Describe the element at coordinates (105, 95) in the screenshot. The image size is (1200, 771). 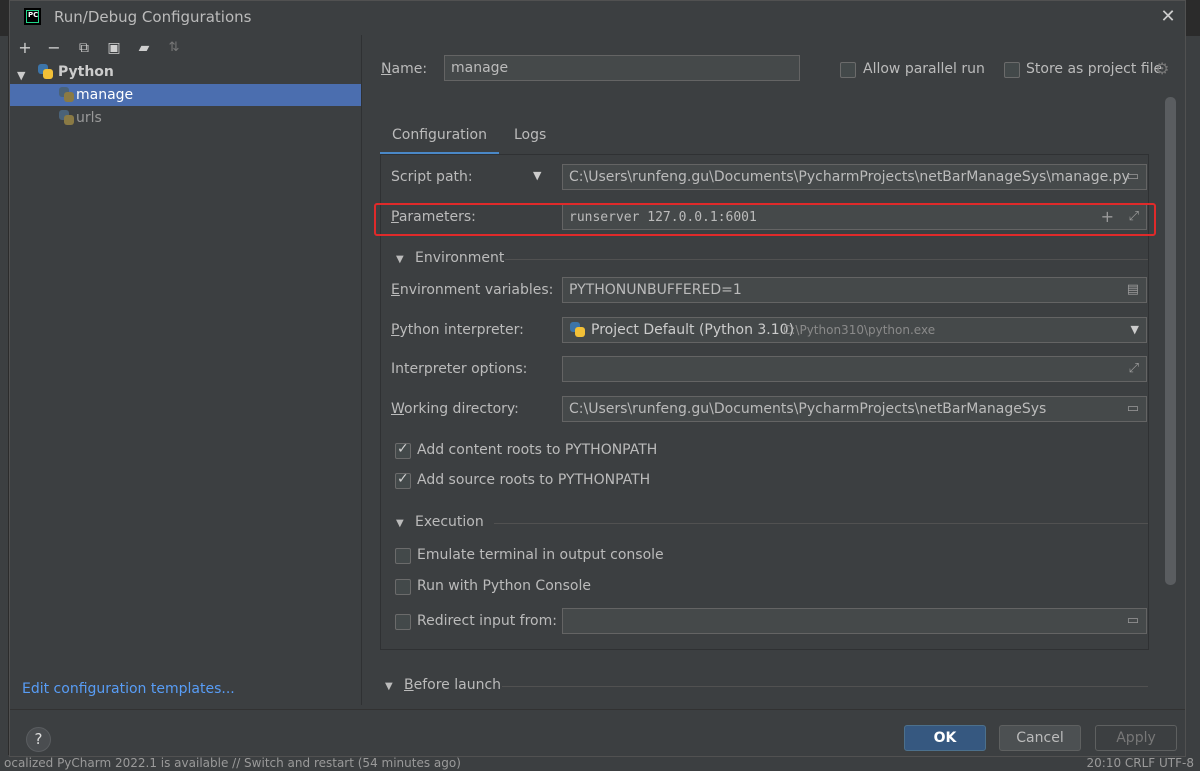
I see `tree-item-label: manage` at that location.